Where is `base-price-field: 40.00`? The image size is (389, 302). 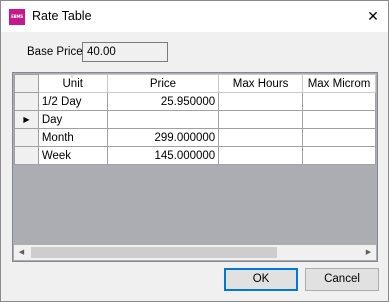
base-price-field: 40.00 is located at coordinates (125, 52).